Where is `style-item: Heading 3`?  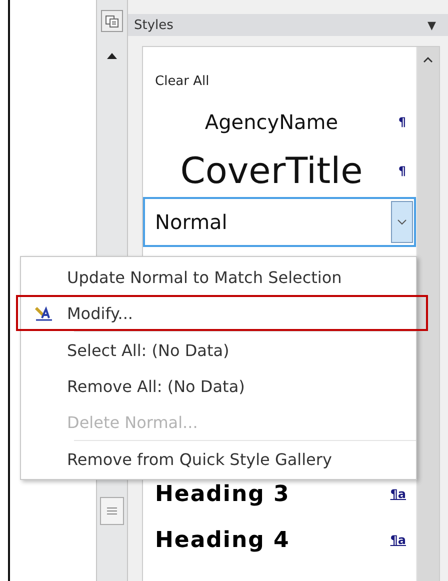 style-item: Heading 3 is located at coordinates (272, 494).